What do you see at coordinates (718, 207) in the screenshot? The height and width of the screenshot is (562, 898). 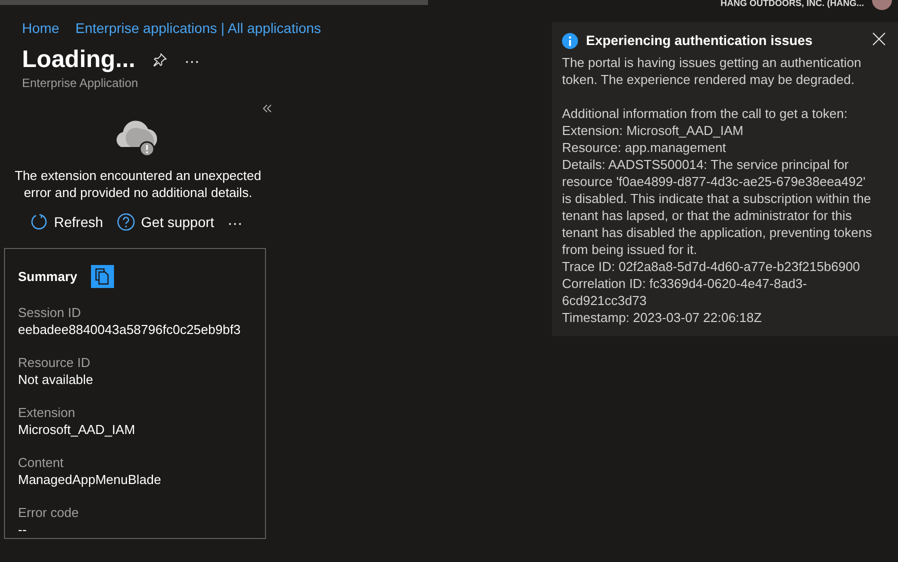 I see `detail-line: Details: AADSTS500014: The service principal for resource 'f0ae4899-d877-4d3c-ae25-679e38eea492' is disabled. This indicate that a subscription within the tenant has lapsed, or that the administrator for this tenant has disabled the application, preventing tokens from being issued for it.` at bounding box center [718, 207].